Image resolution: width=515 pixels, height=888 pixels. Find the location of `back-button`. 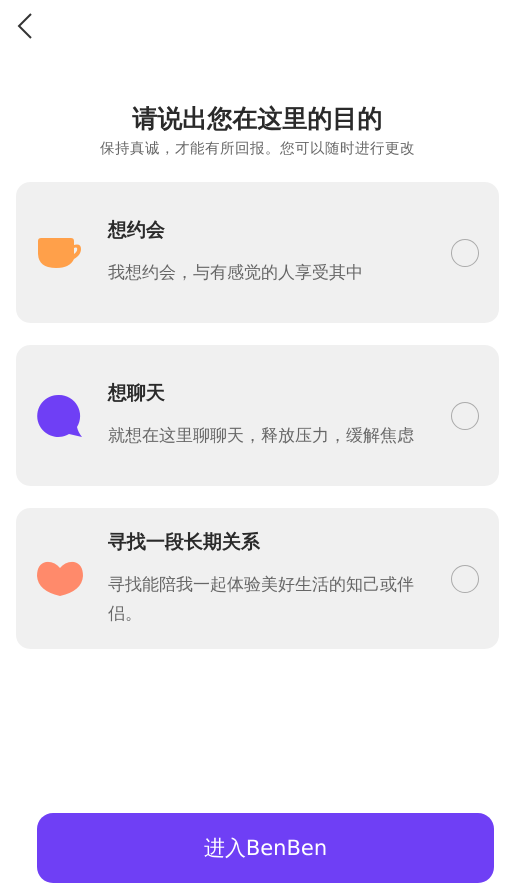

back-button is located at coordinates (25, 26).